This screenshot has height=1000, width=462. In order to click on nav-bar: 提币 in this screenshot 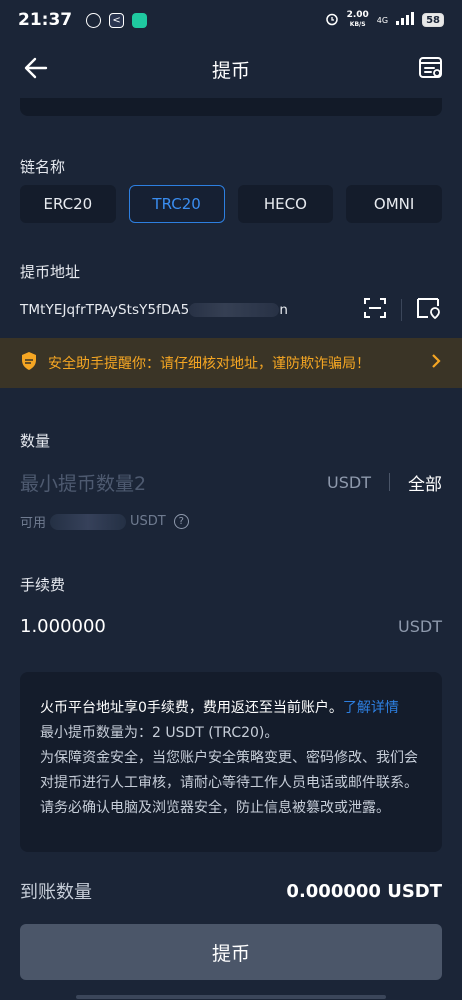, I will do `click(231, 69)`.